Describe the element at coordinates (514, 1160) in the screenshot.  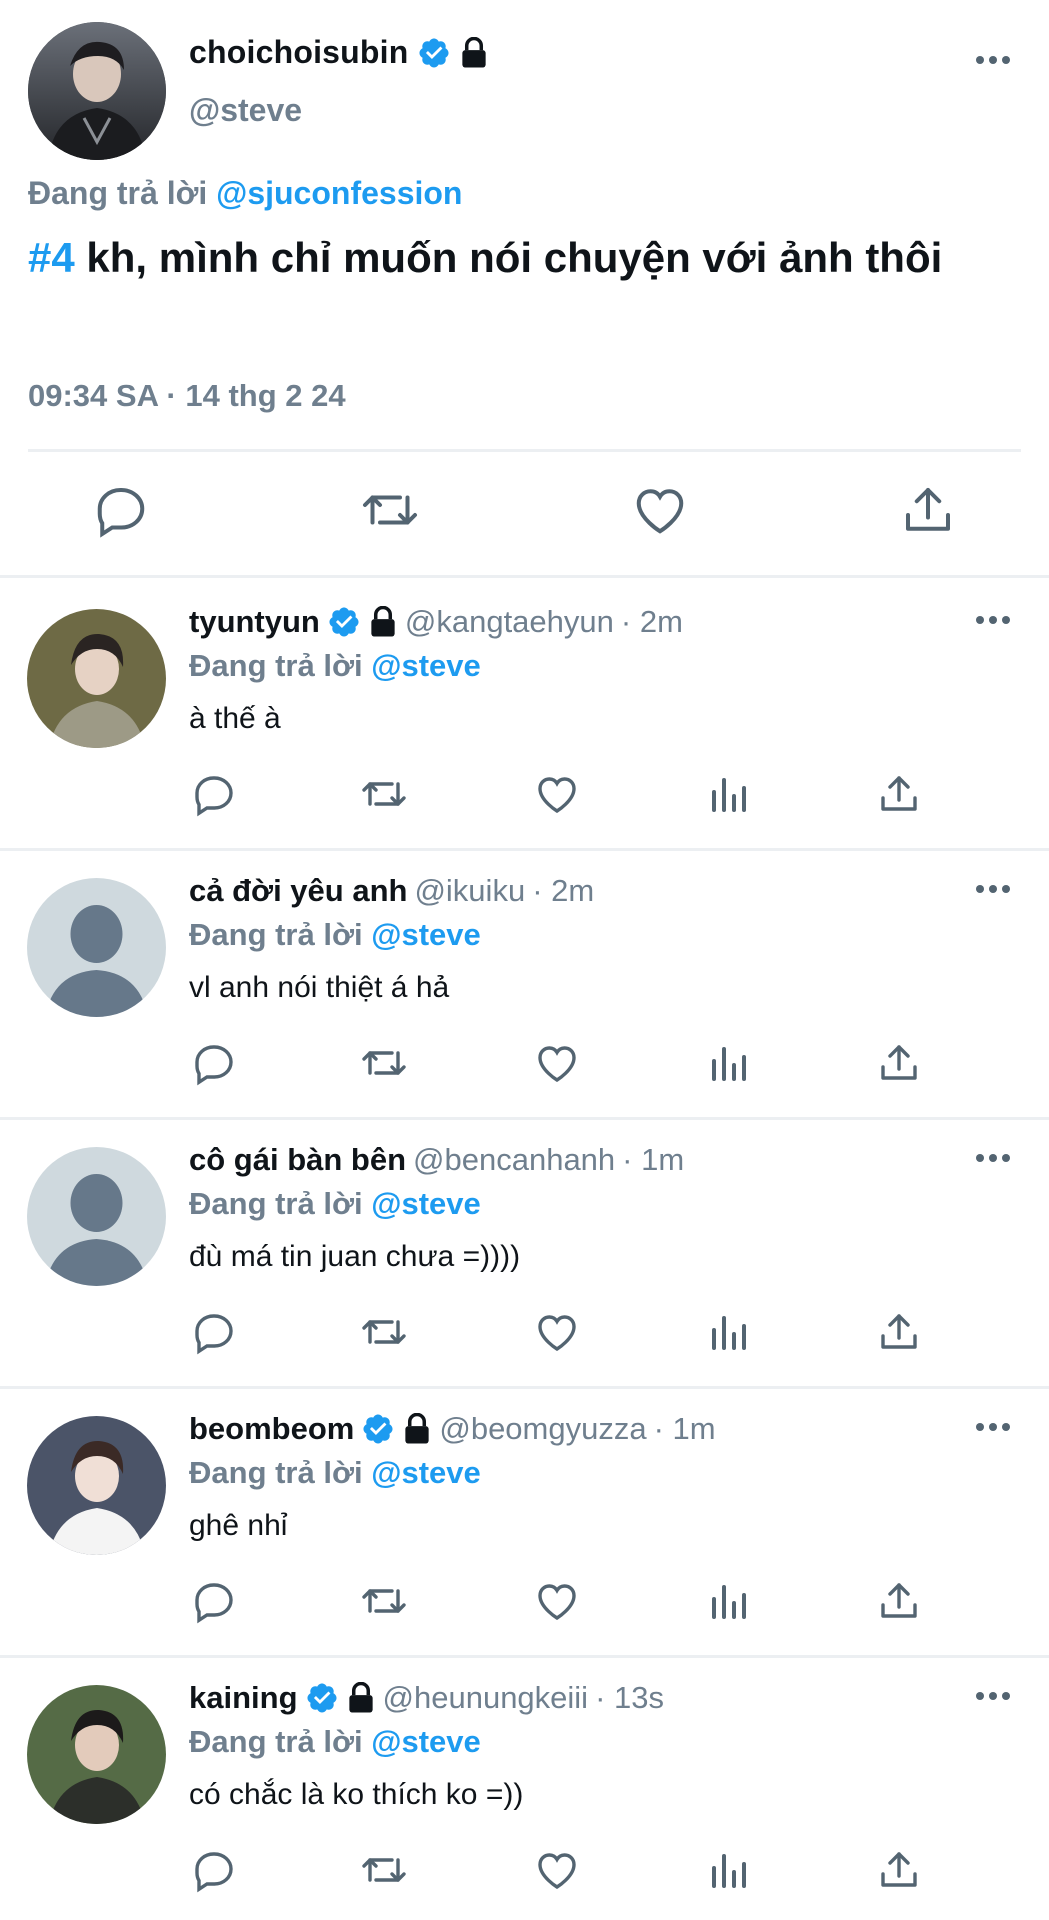
I see `reply-handle: @bencanhanh` at that location.